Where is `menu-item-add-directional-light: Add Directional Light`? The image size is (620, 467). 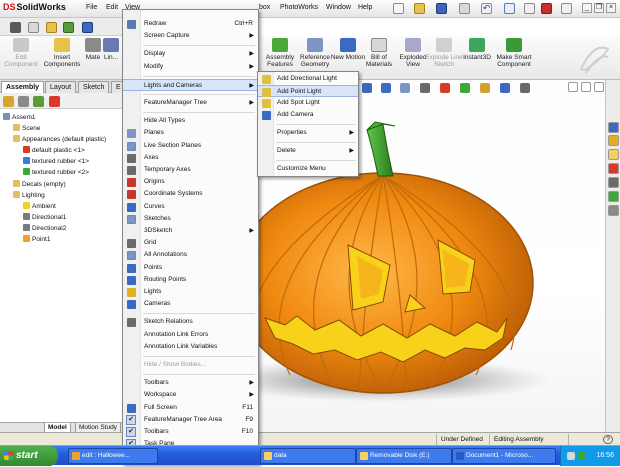
menu-item-add-directional-light: Add Directional Light is located at coordinates (308, 79).